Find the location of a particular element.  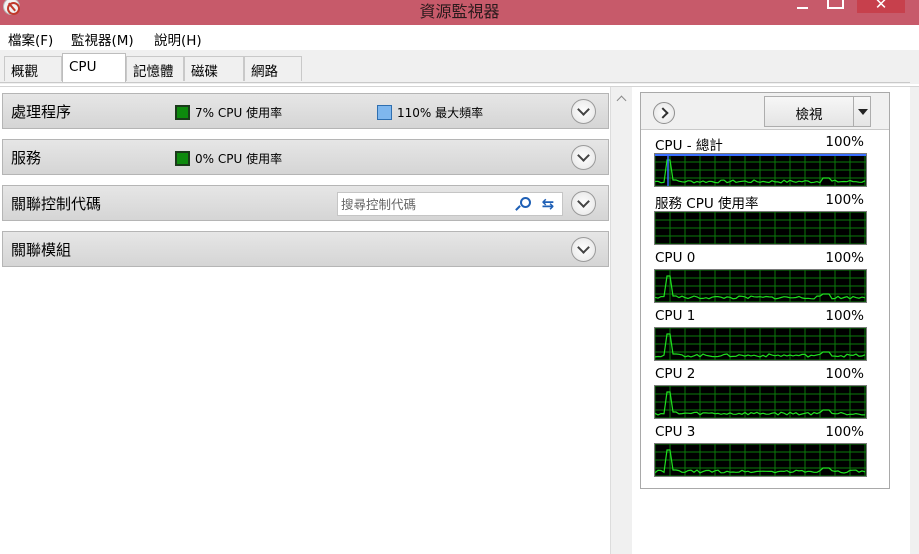

graph-toolbar: 檢視 is located at coordinates (765, 111).